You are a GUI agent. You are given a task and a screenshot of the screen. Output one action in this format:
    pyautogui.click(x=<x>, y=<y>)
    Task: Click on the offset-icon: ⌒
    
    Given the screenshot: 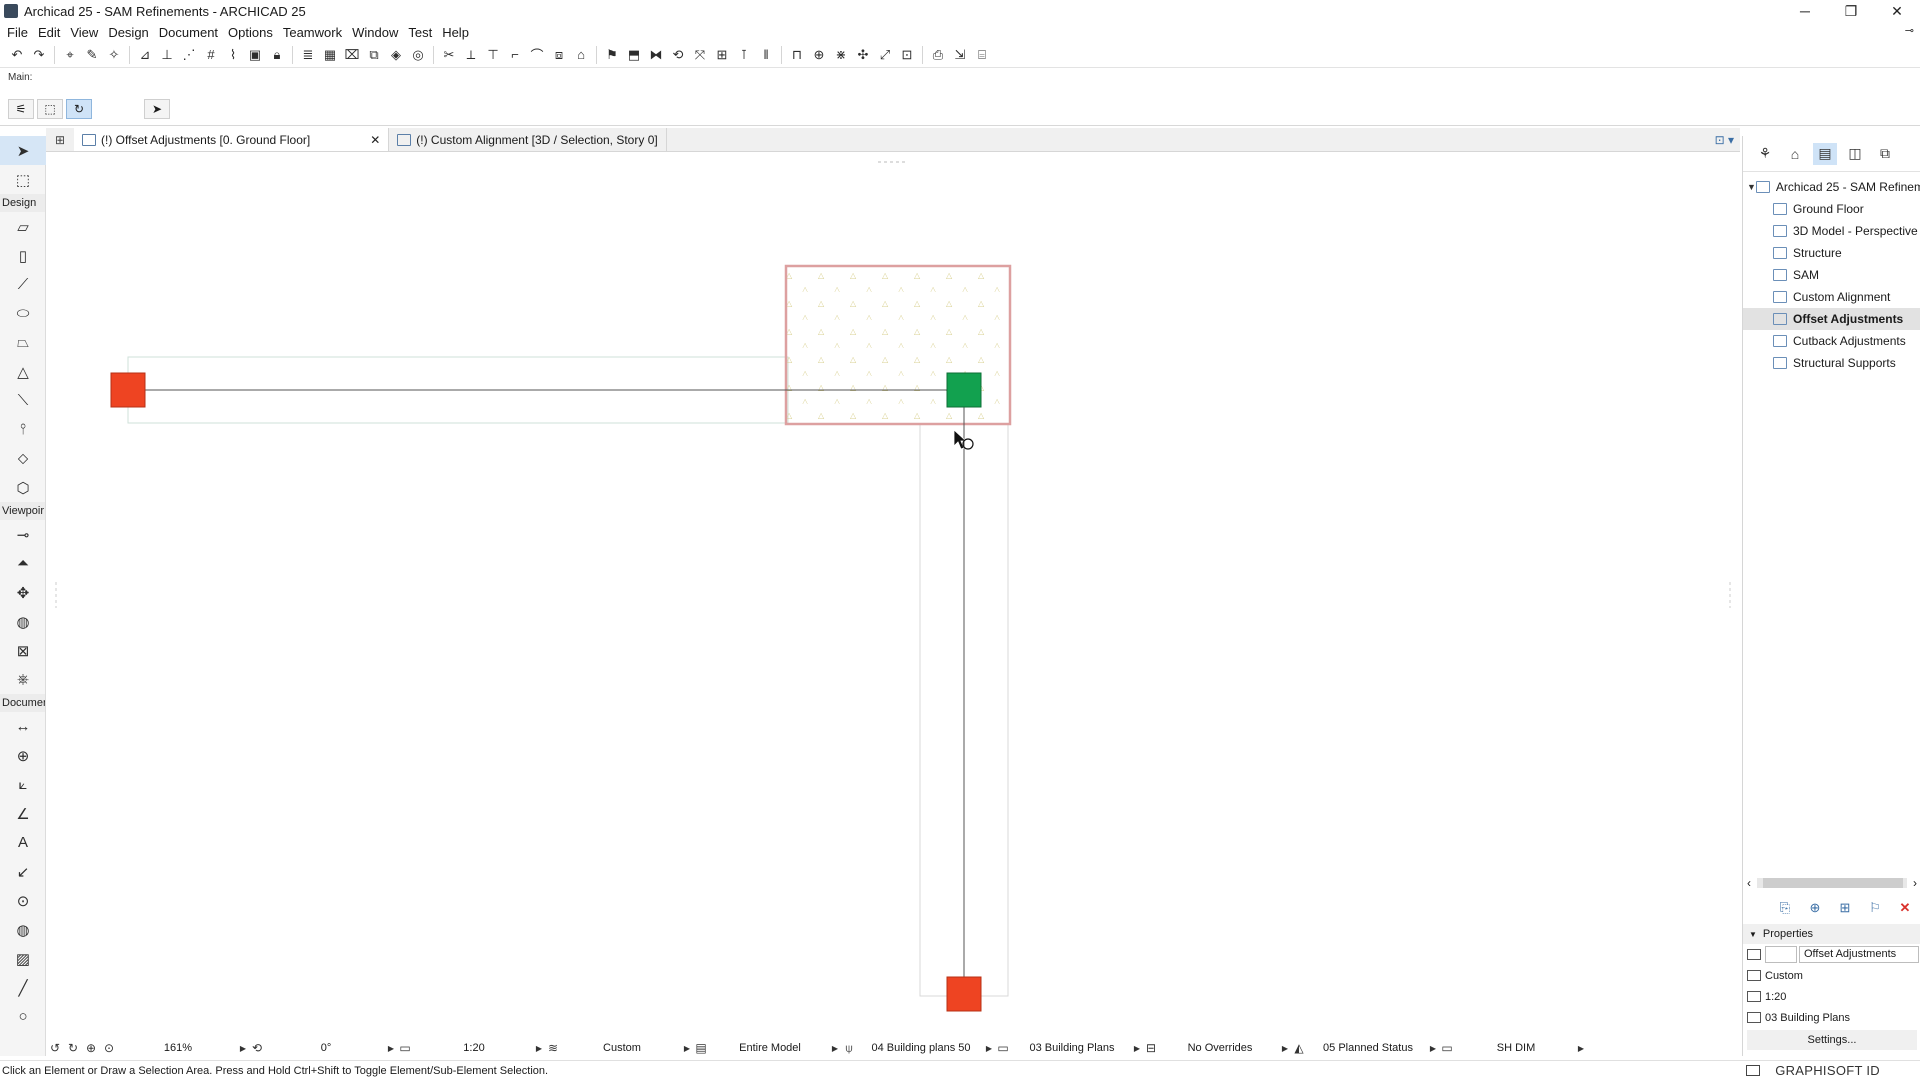 What is the action you would take?
    pyautogui.click(x=537, y=55)
    